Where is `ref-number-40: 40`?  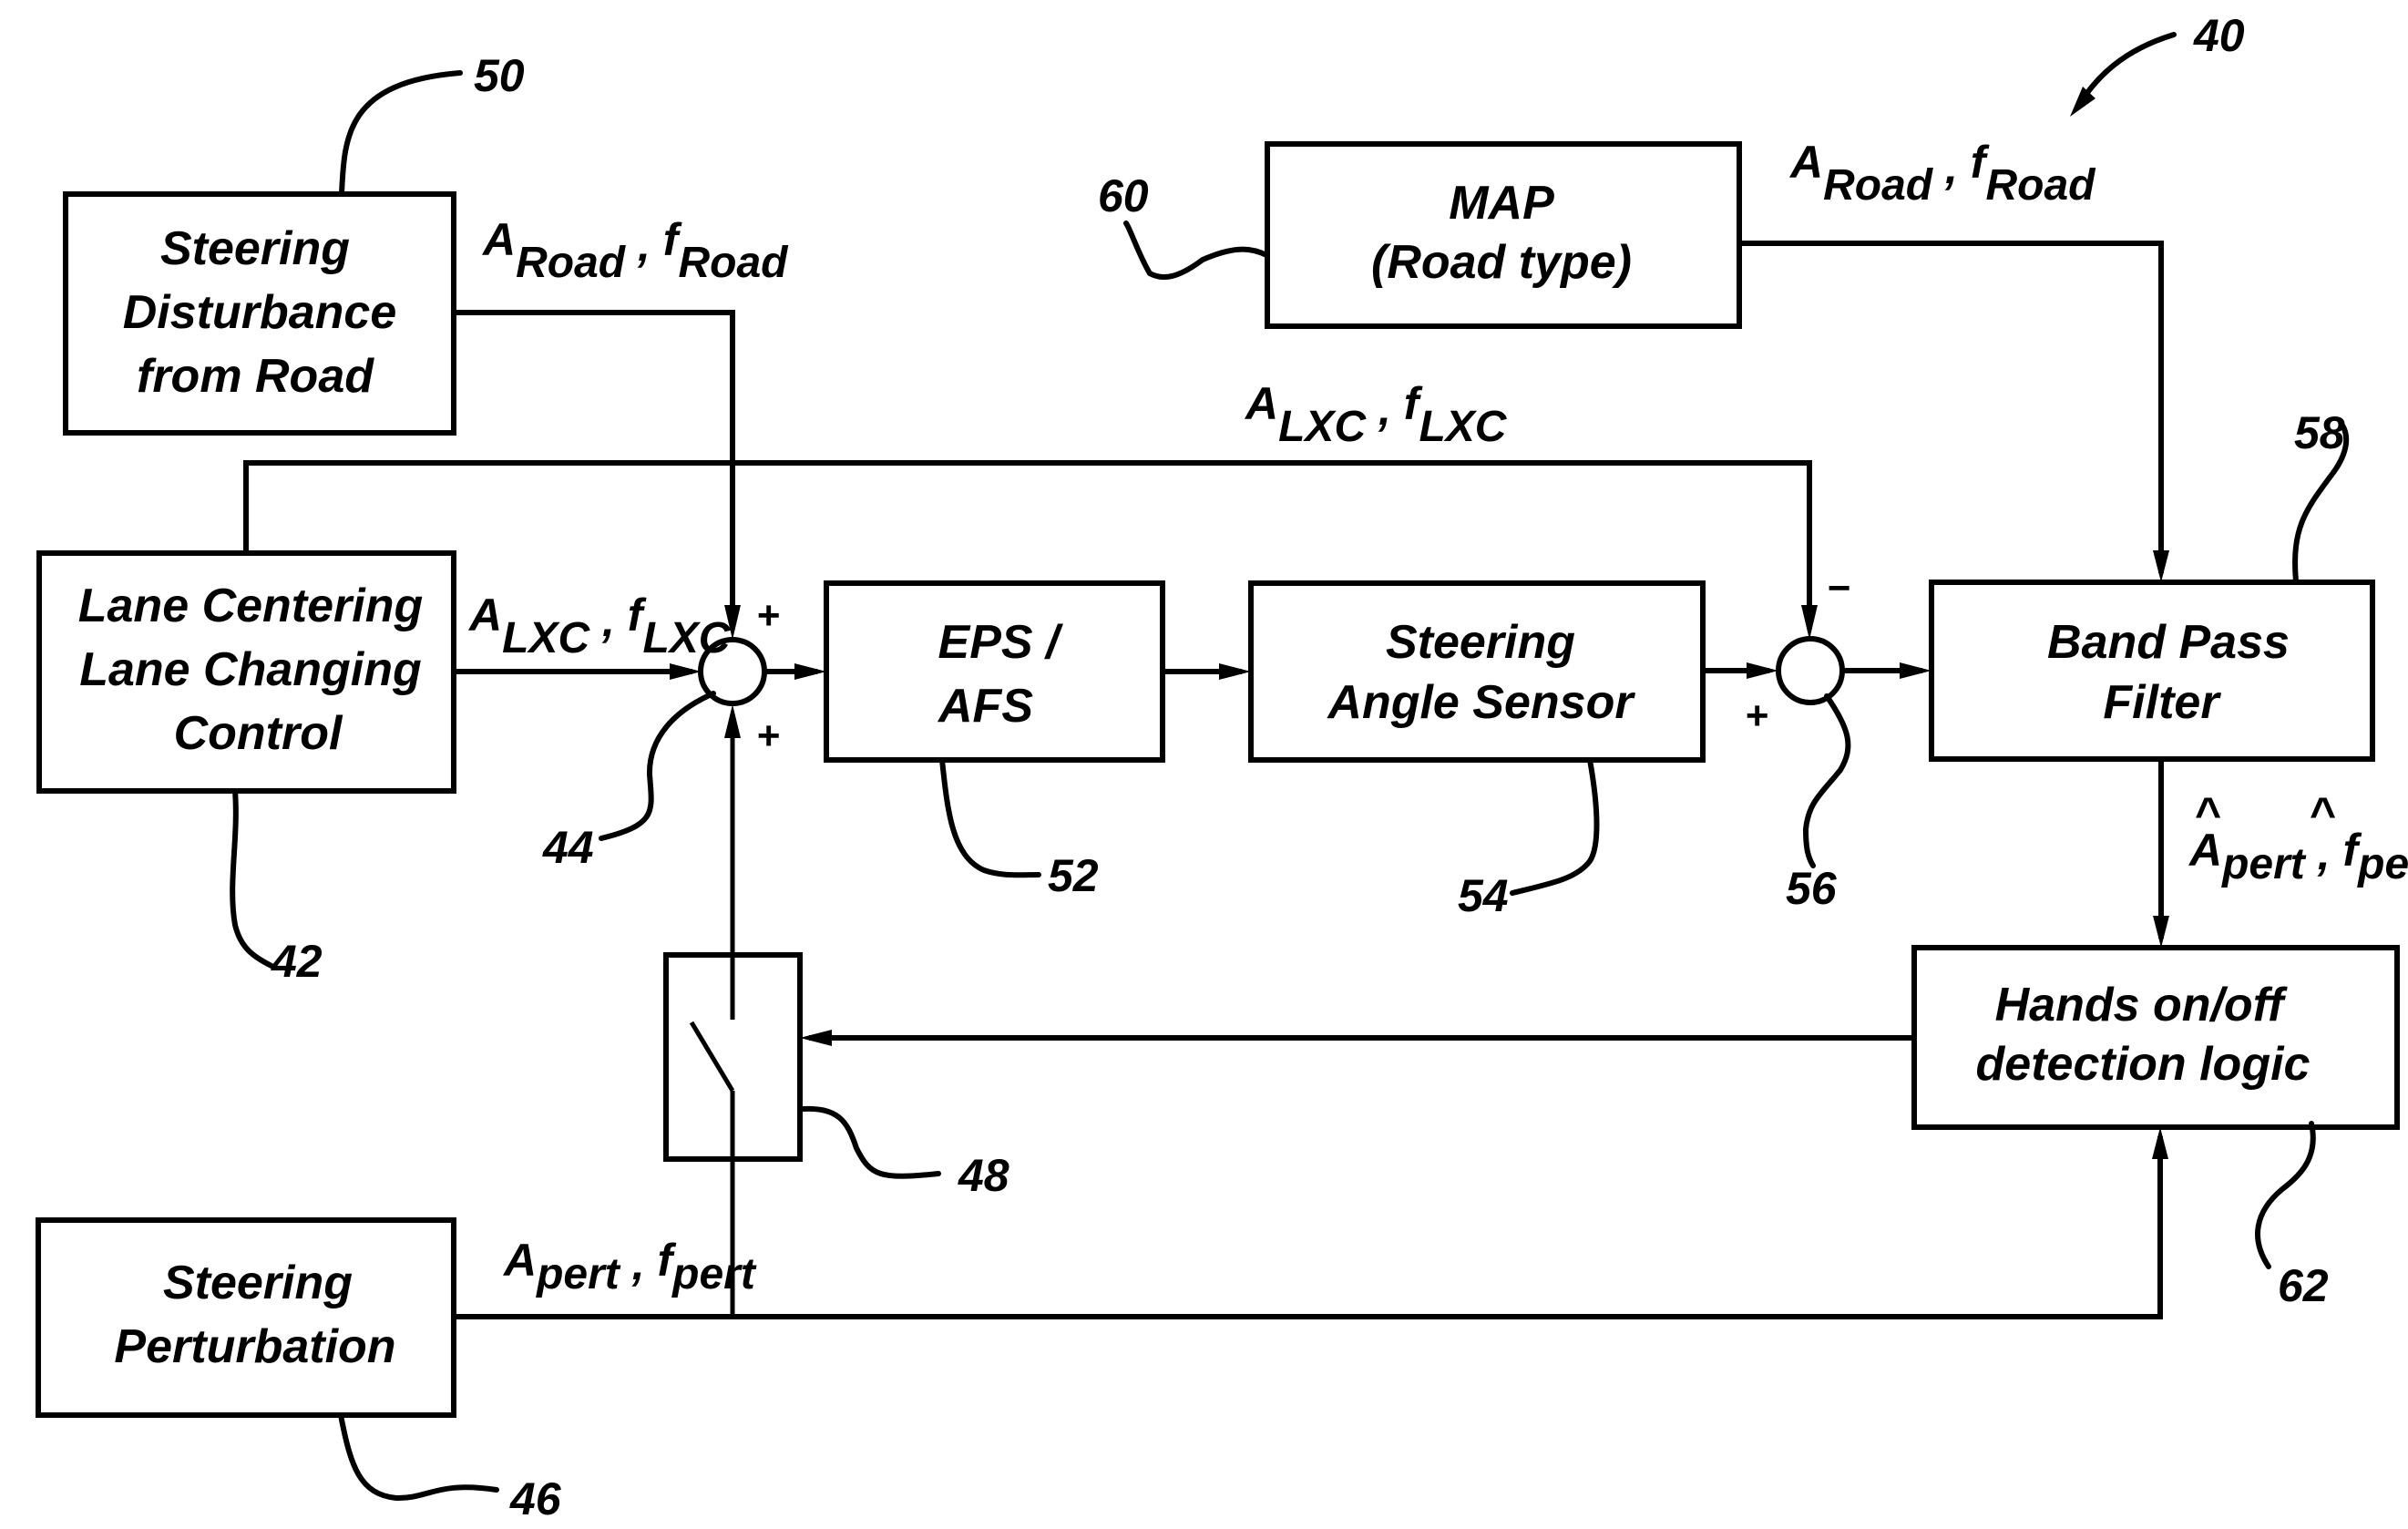
ref-number-40: 40 is located at coordinates (2219, 35).